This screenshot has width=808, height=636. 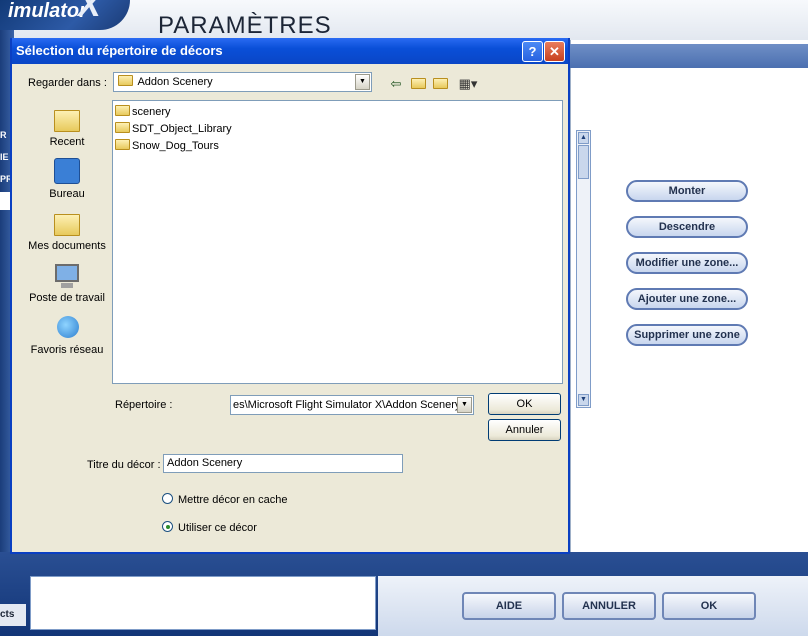 What do you see at coordinates (175, 82) in the screenshot?
I see `look-in-value: Addon Scenery` at bounding box center [175, 82].